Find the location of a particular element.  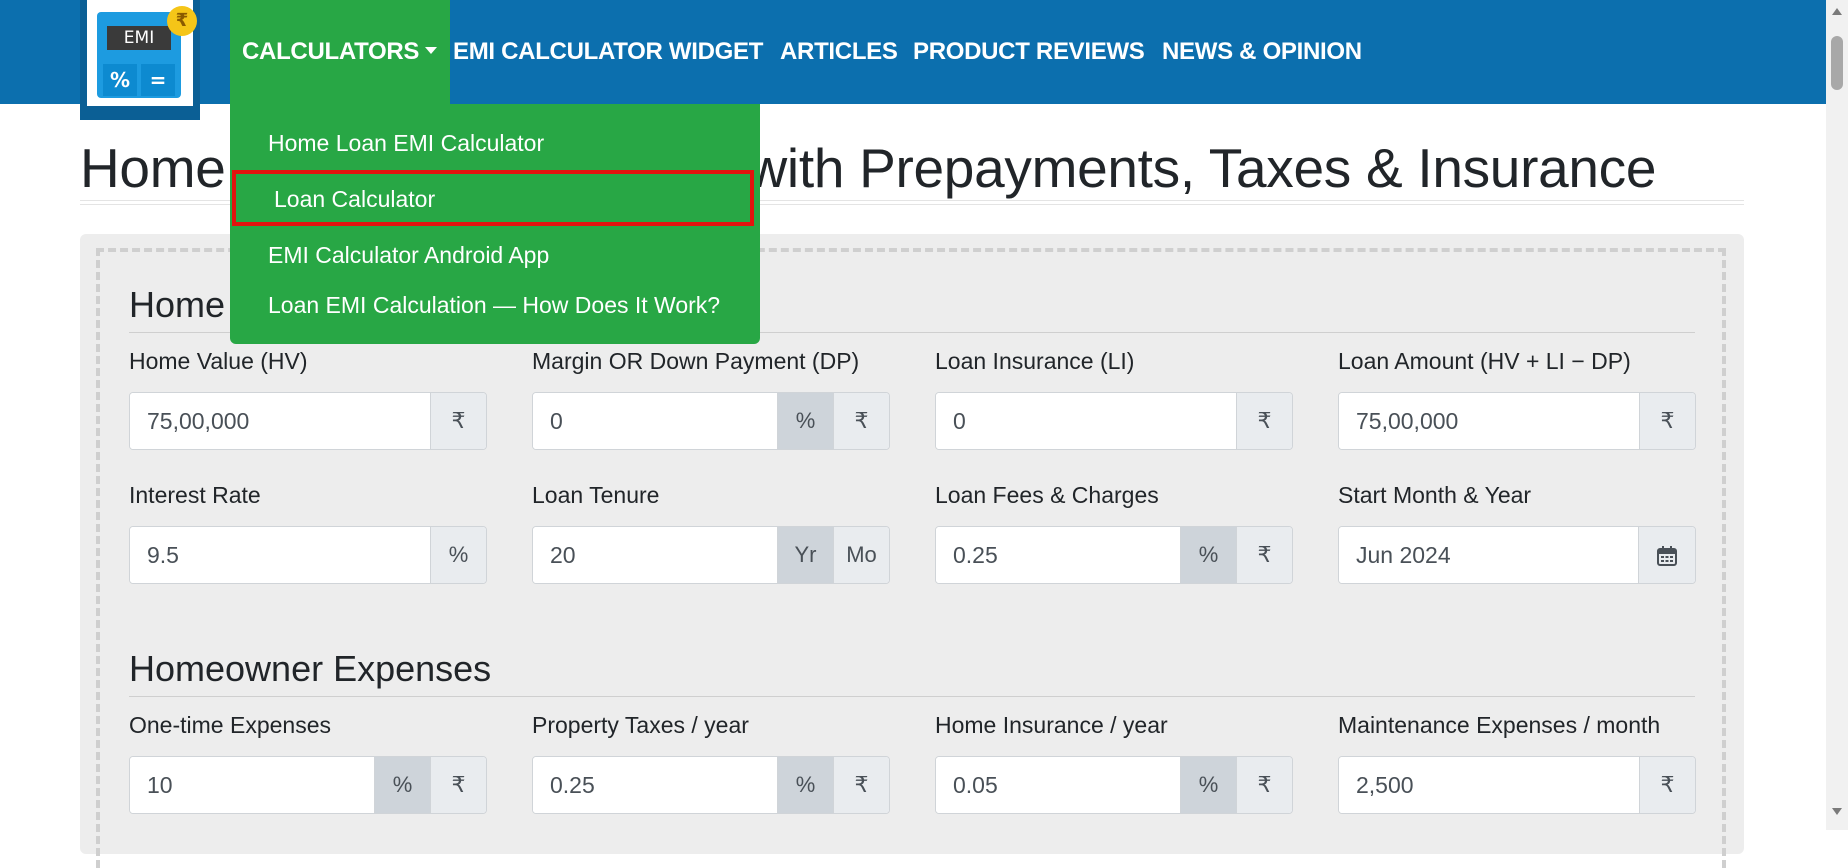

loan-tenure-input: 20 is located at coordinates (655, 555).